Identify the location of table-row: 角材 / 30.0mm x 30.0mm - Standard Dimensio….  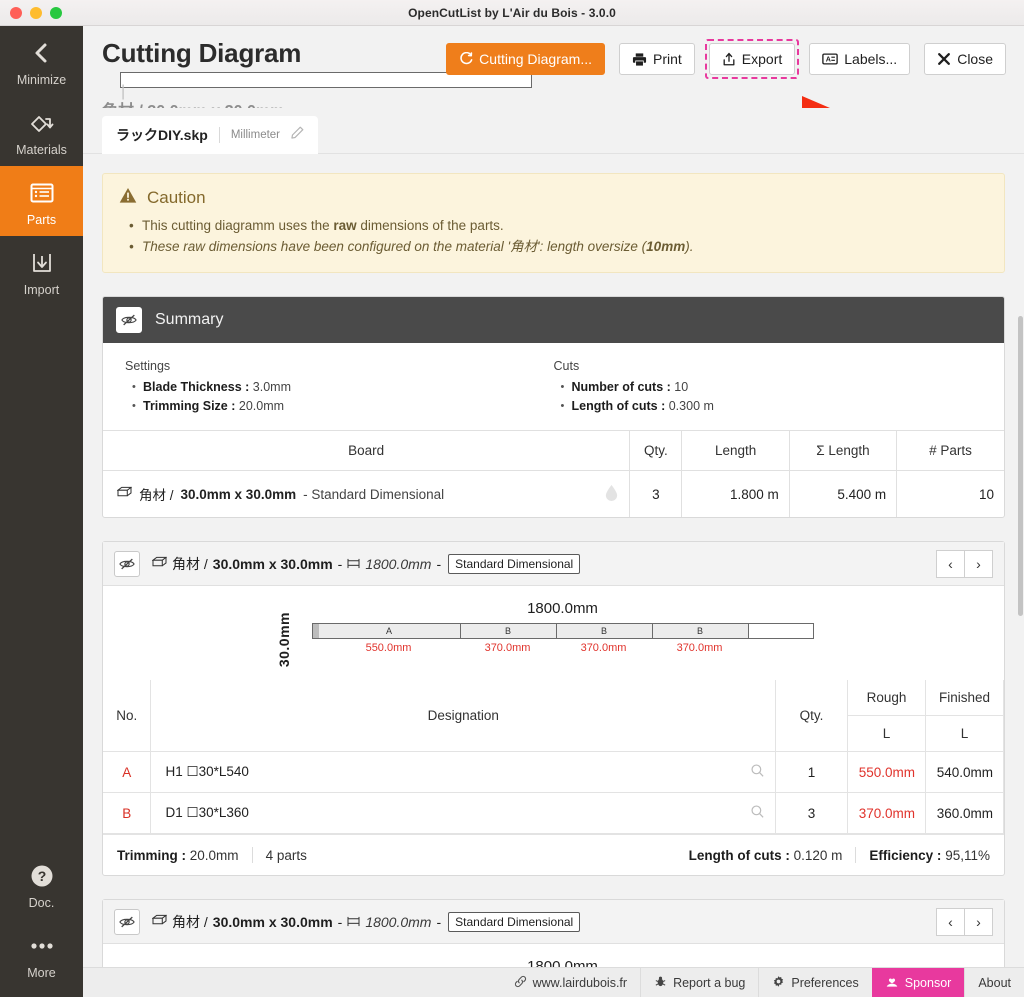
(553, 493).